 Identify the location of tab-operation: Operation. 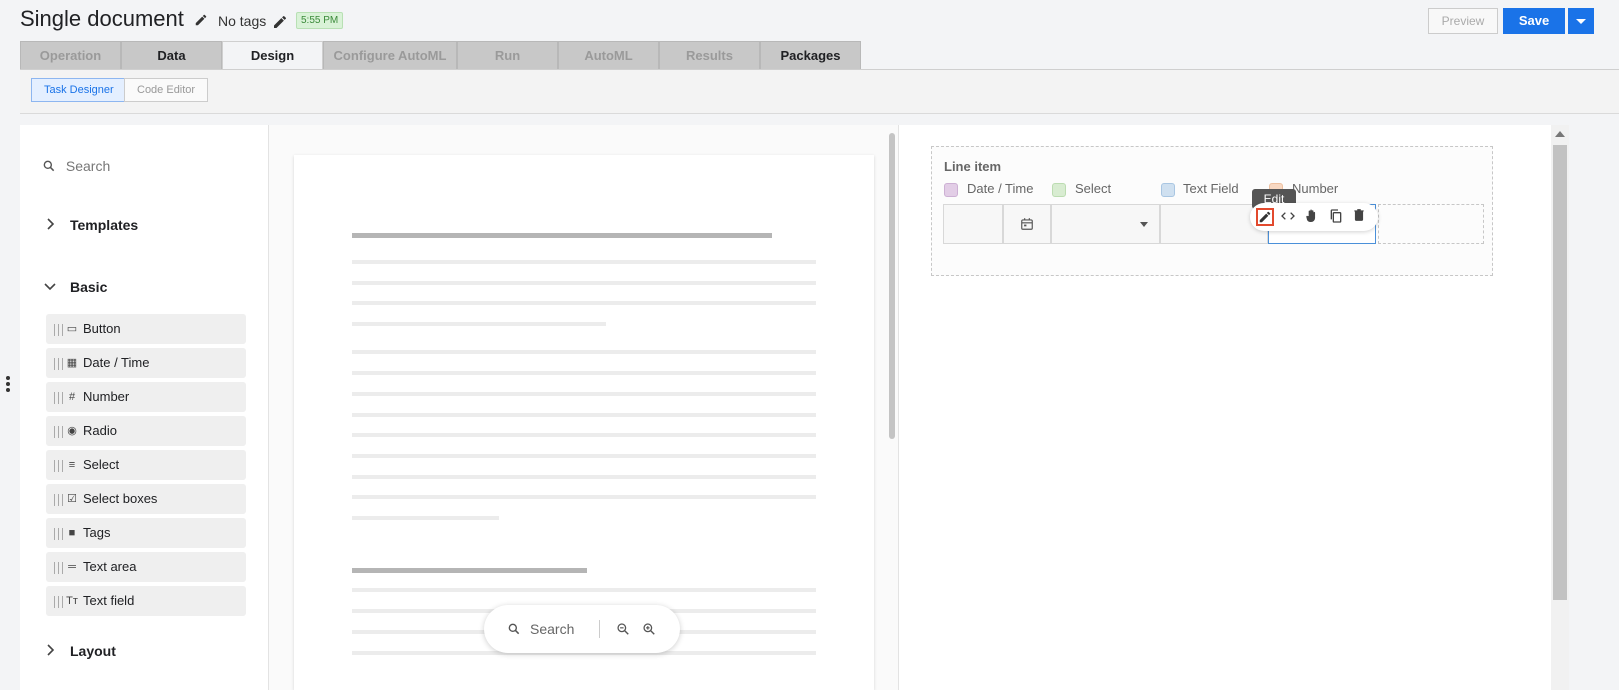
(70, 55).